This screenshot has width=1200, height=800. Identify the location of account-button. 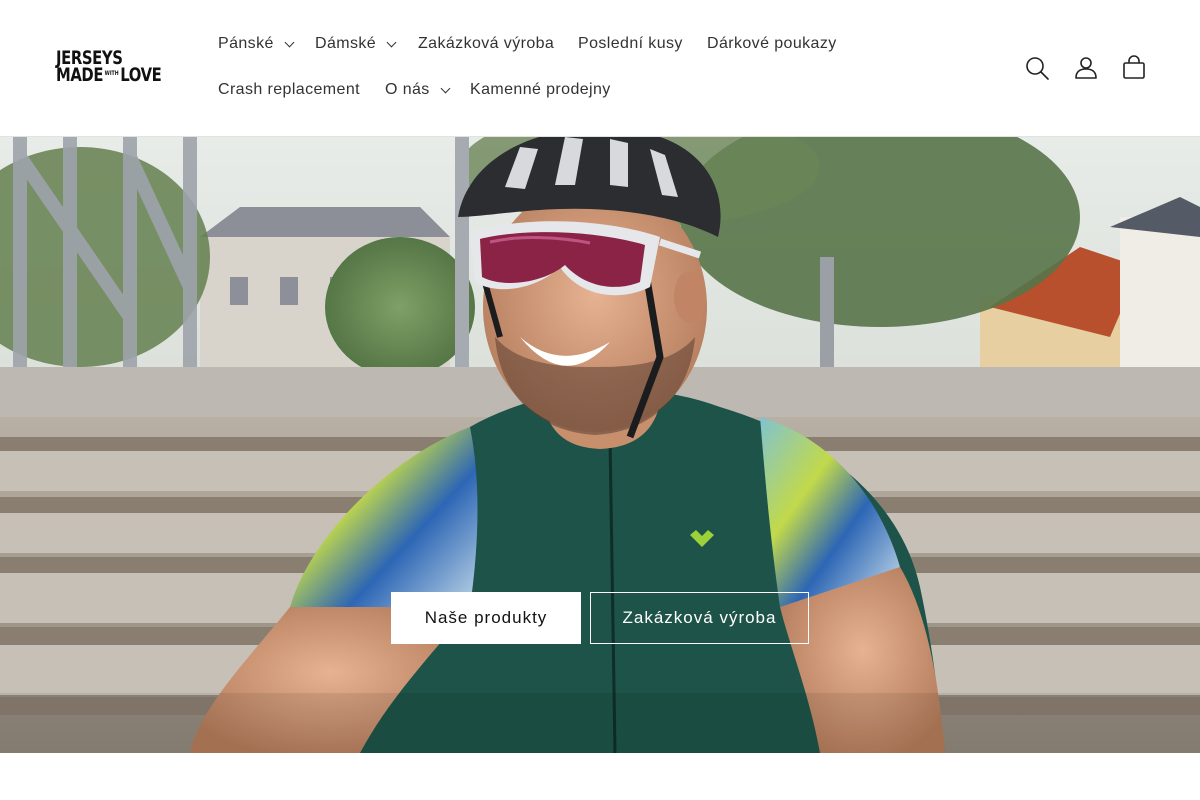
(1086, 68).